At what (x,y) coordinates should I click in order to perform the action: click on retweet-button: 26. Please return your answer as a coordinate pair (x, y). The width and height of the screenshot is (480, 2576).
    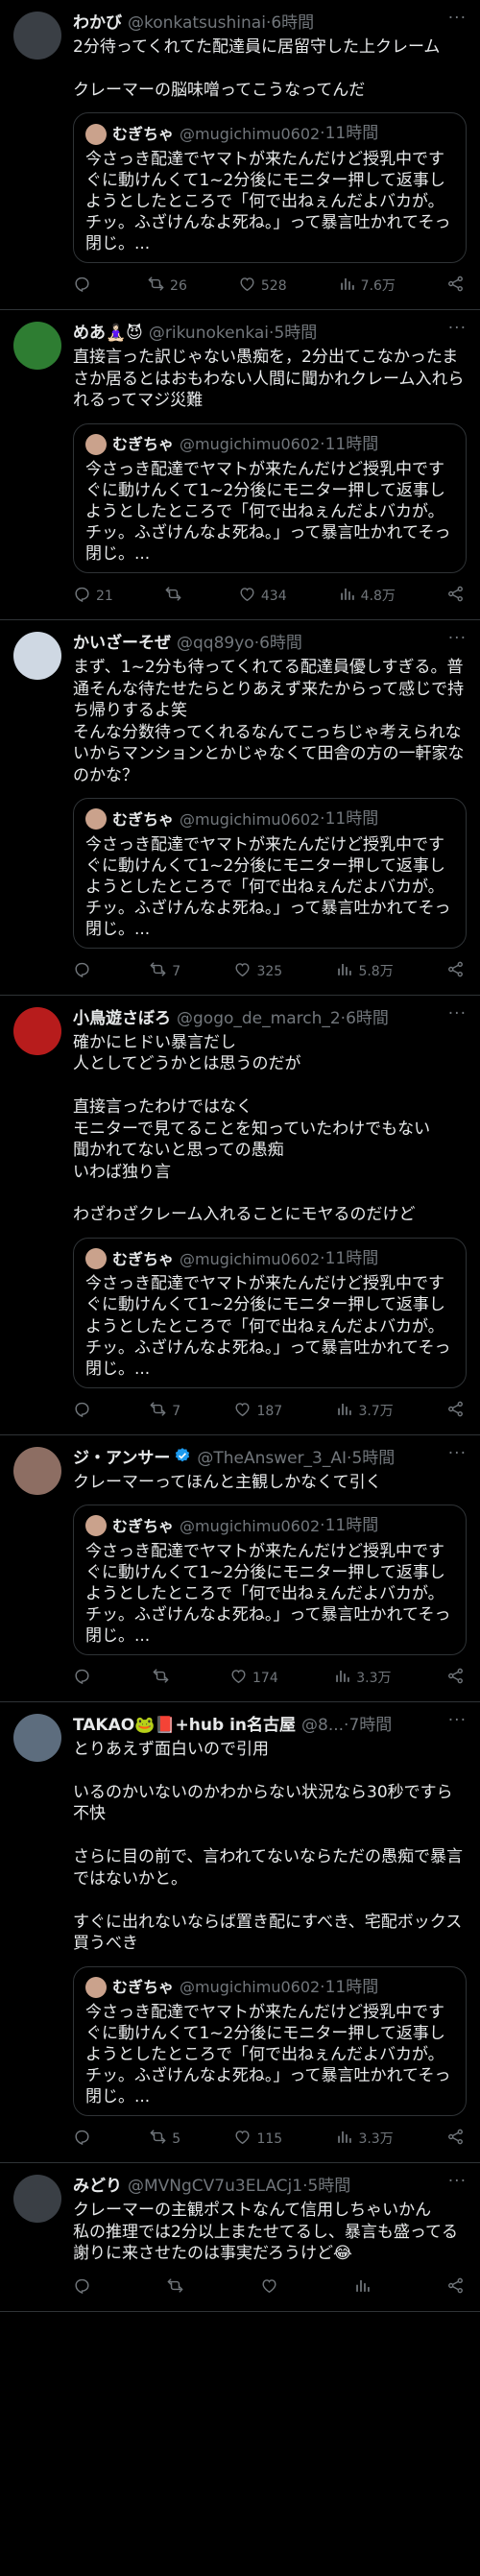
    Looking at the image, I should click on (167, 286).